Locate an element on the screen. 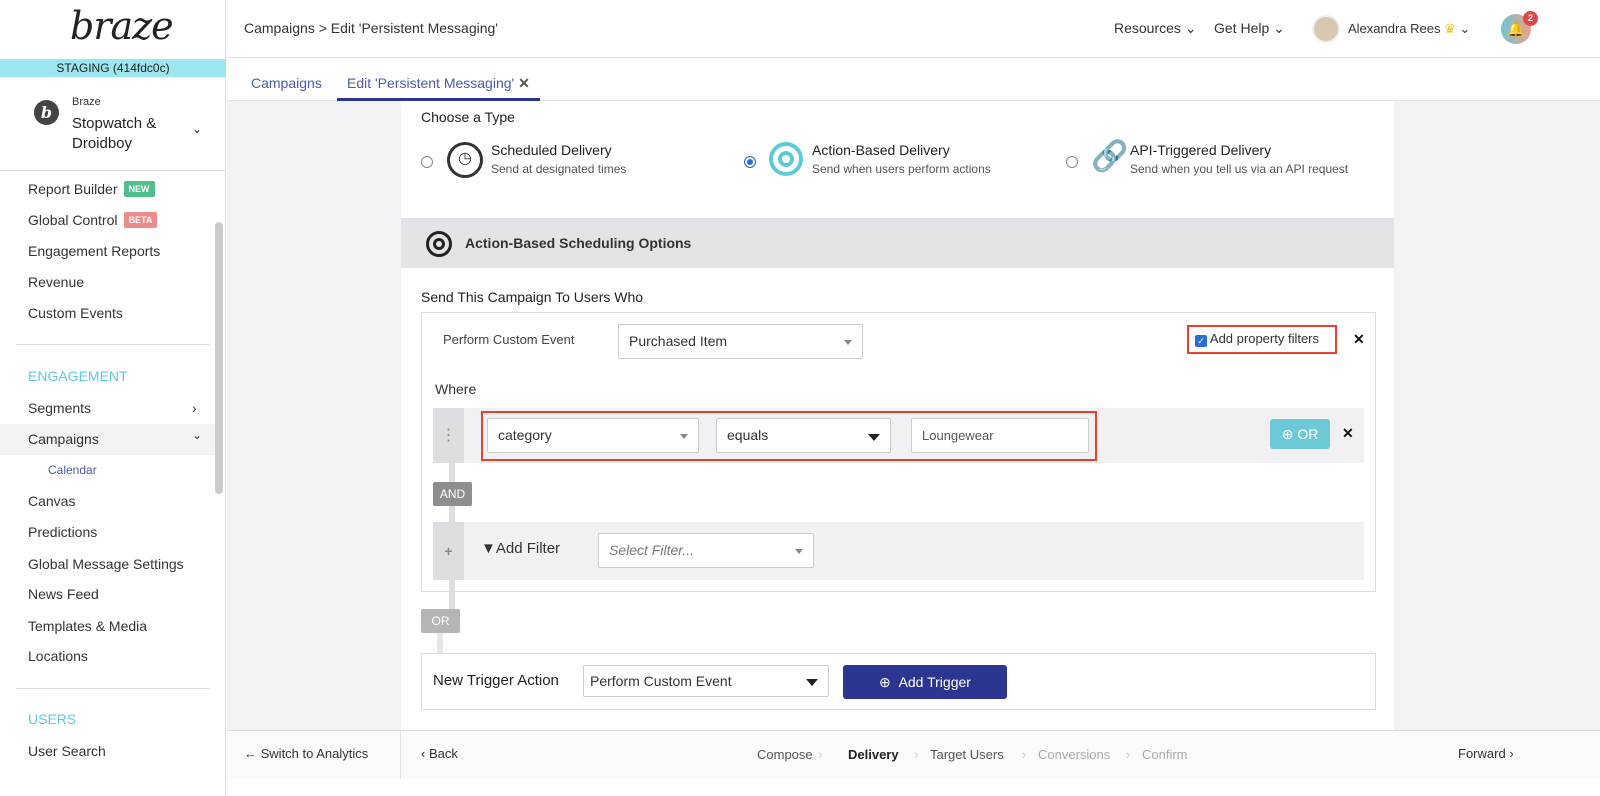 Image resolution: width=1600 pixels, height=796 pixels. sidebar-item-user-search: User Search is located at coordinates (67, 751).